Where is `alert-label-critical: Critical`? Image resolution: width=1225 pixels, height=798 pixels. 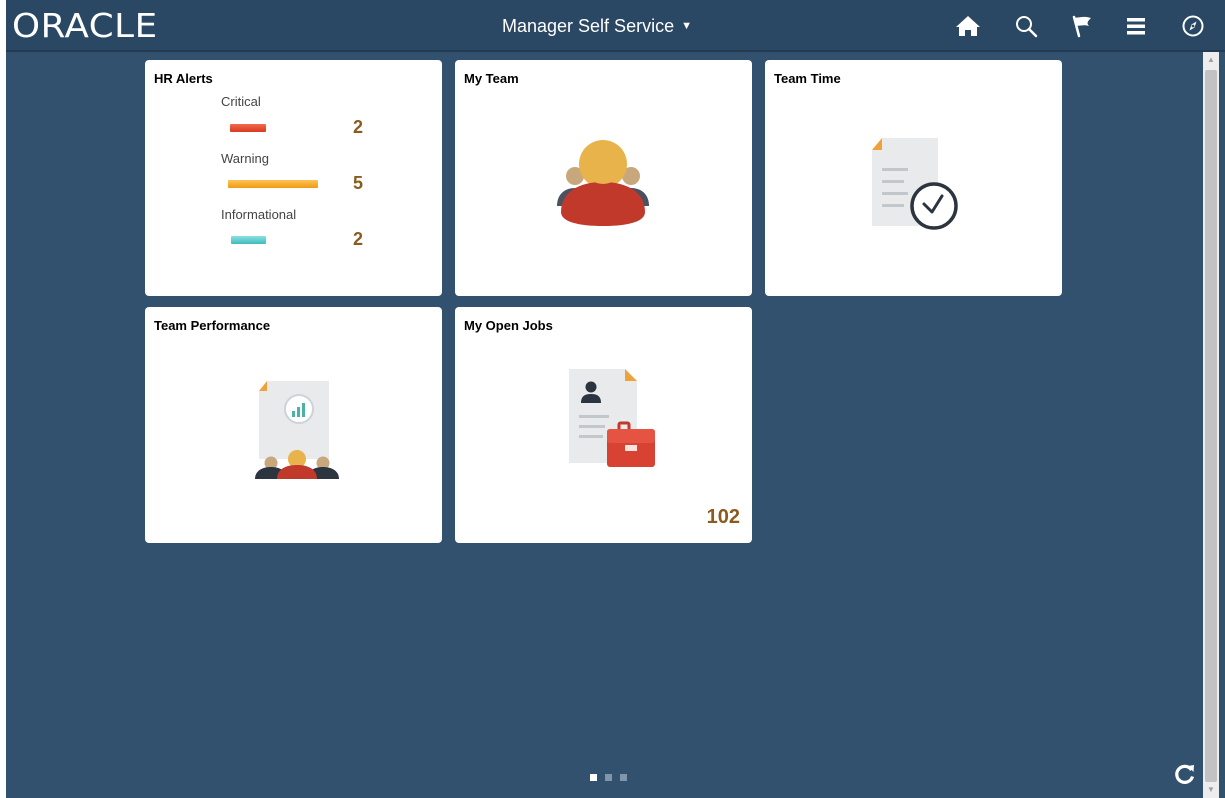 alert-label-critical: Critical is located at coordinates (241, 101).